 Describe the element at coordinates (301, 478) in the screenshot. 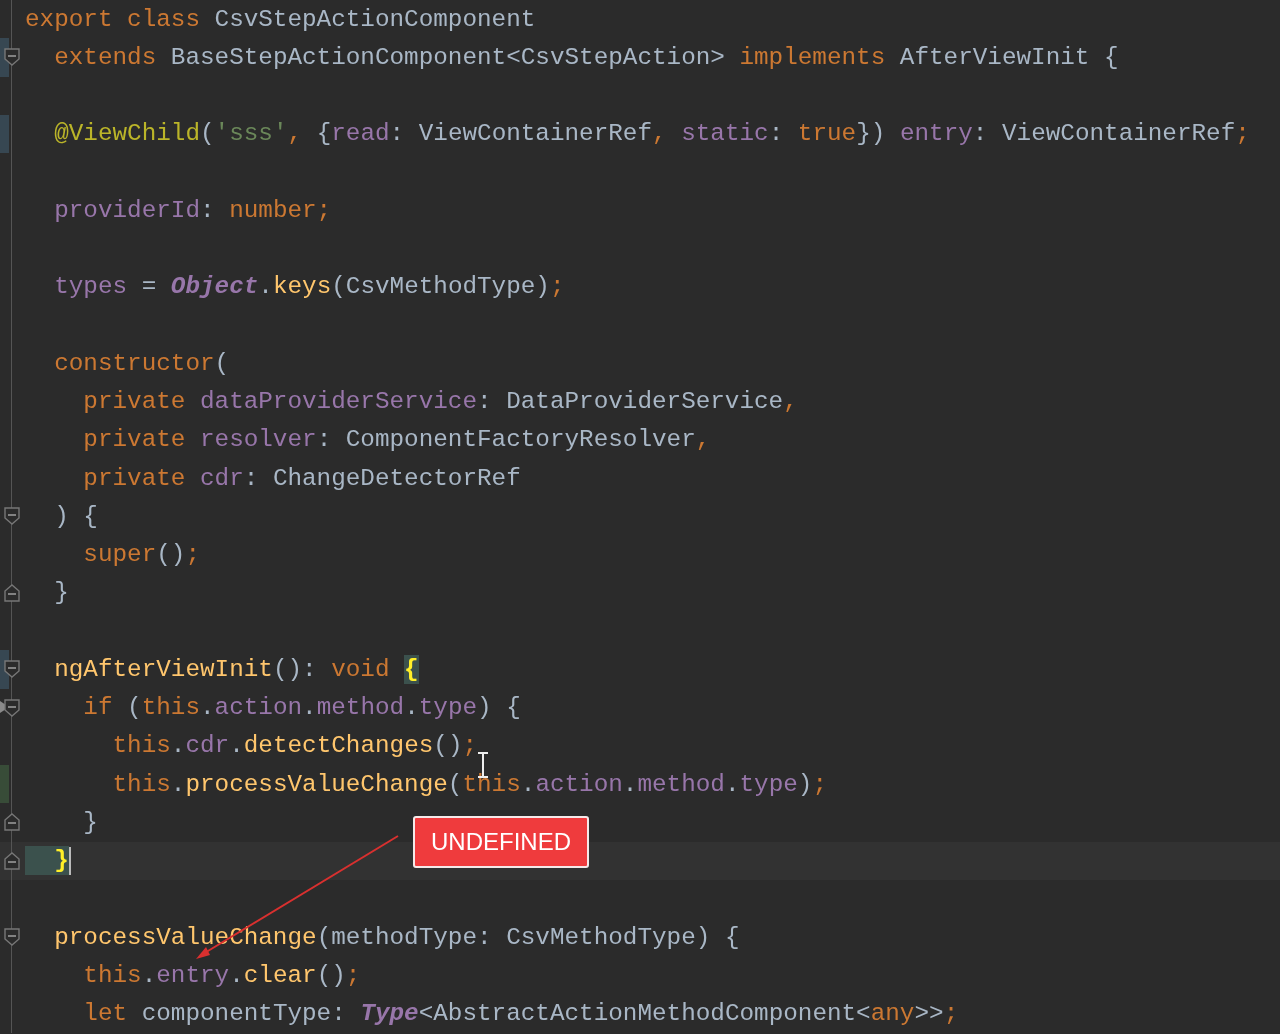

I see `code-line: private cdr: ChangeDetectorRef` at that location.